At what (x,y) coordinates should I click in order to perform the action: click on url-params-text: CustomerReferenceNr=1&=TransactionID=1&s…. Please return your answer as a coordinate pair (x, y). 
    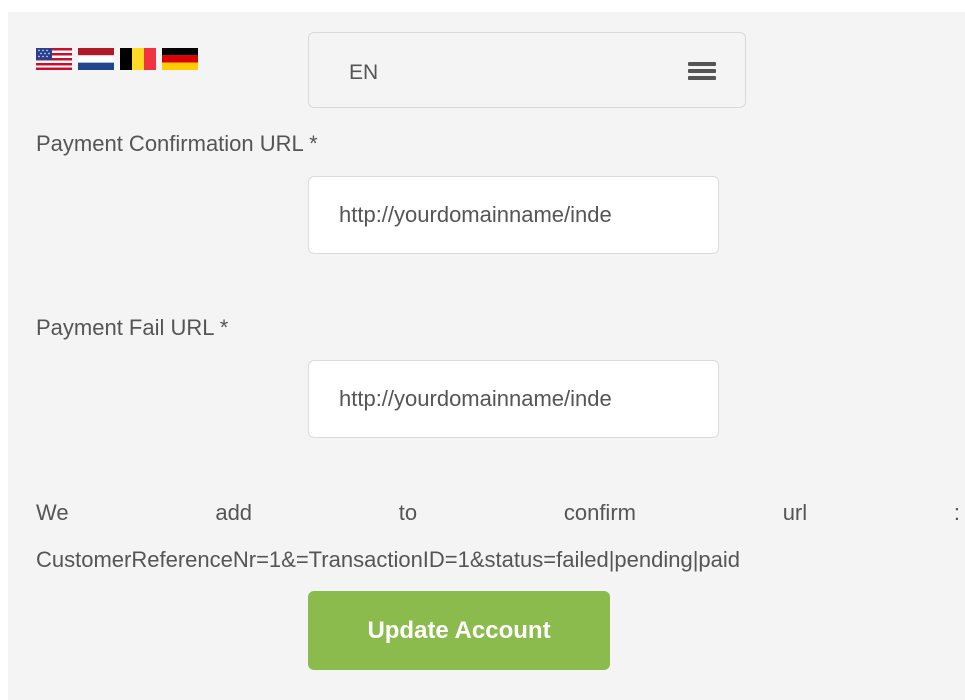
    Looking at the image, I should click on (388, 559).